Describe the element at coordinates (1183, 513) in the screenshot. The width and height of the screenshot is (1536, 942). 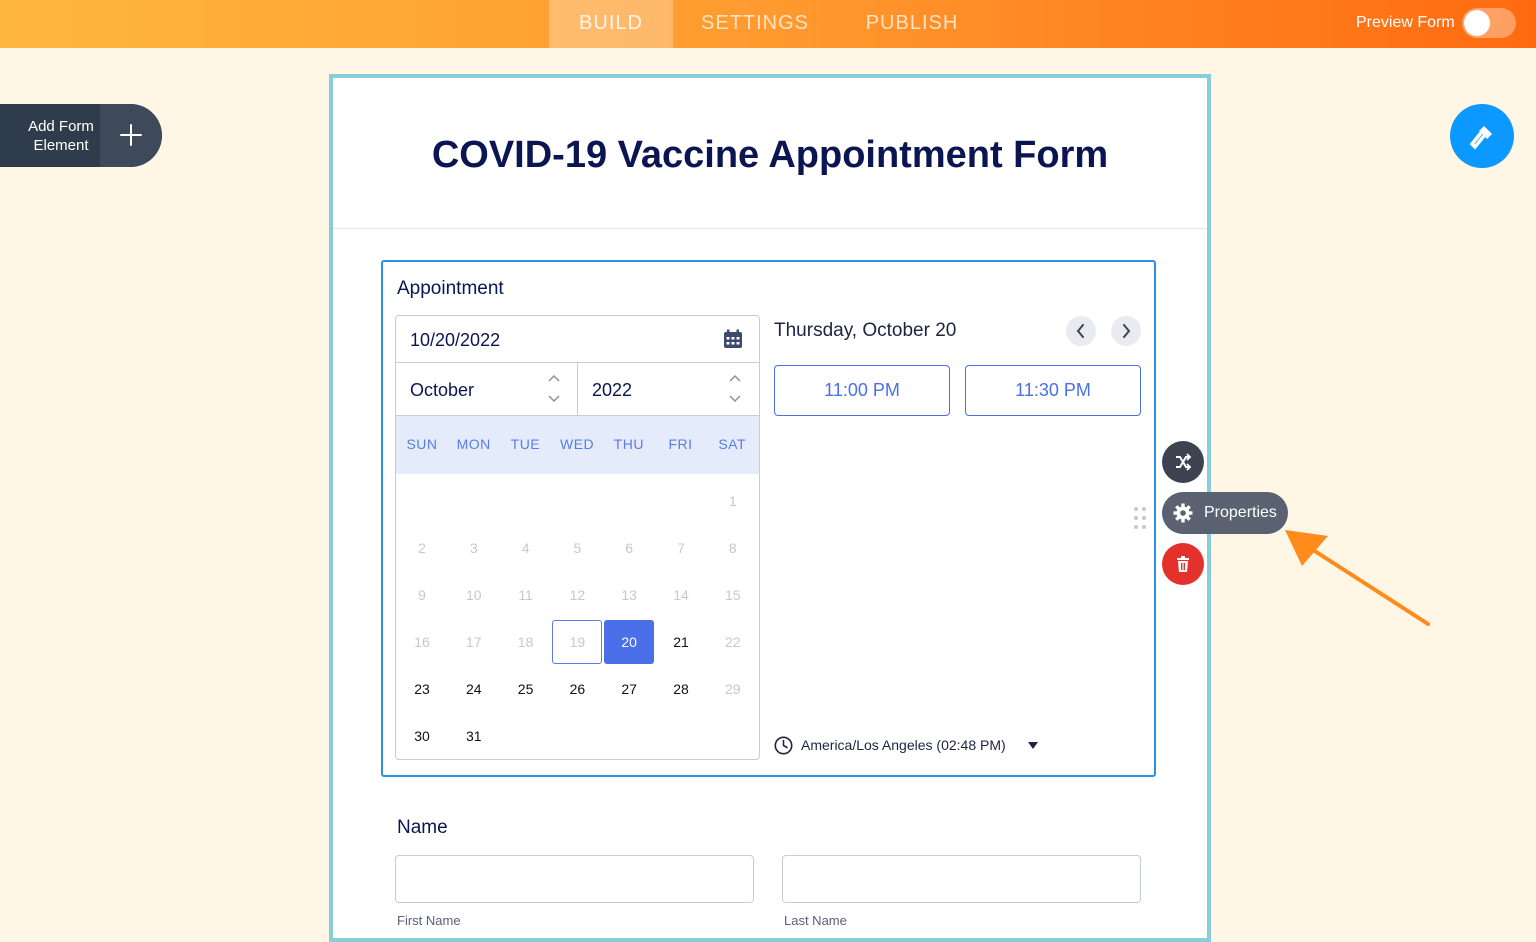
I see `gear-icon` at that location.